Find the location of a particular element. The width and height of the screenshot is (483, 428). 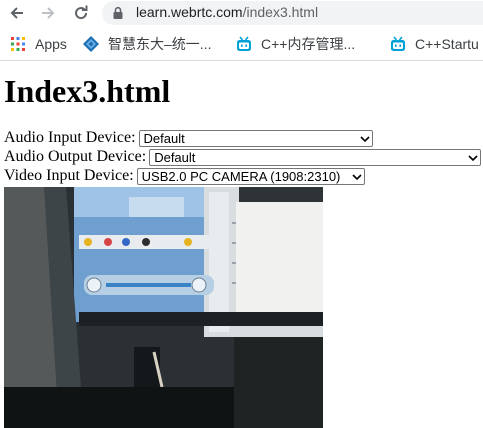

audio-output-label: Audio Output Device: is located at coordinates (75, 156).